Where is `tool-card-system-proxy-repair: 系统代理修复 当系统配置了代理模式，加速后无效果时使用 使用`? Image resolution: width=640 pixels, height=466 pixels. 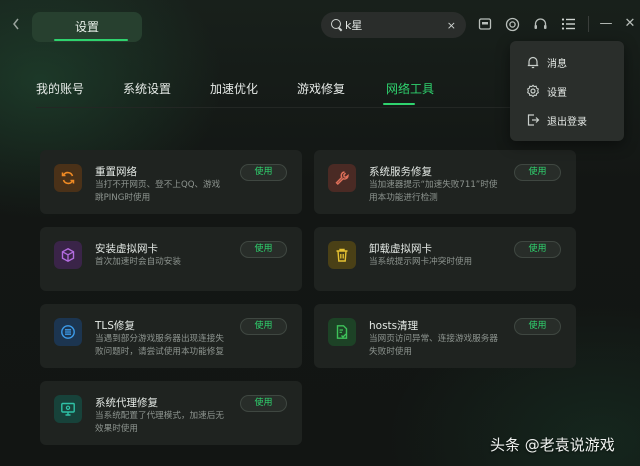
tool-card-system-proxy-repair: 系统代理修复 当系统配置了代理模式，加速后无效果时使用 使用 is located at coordinates (171, 413).